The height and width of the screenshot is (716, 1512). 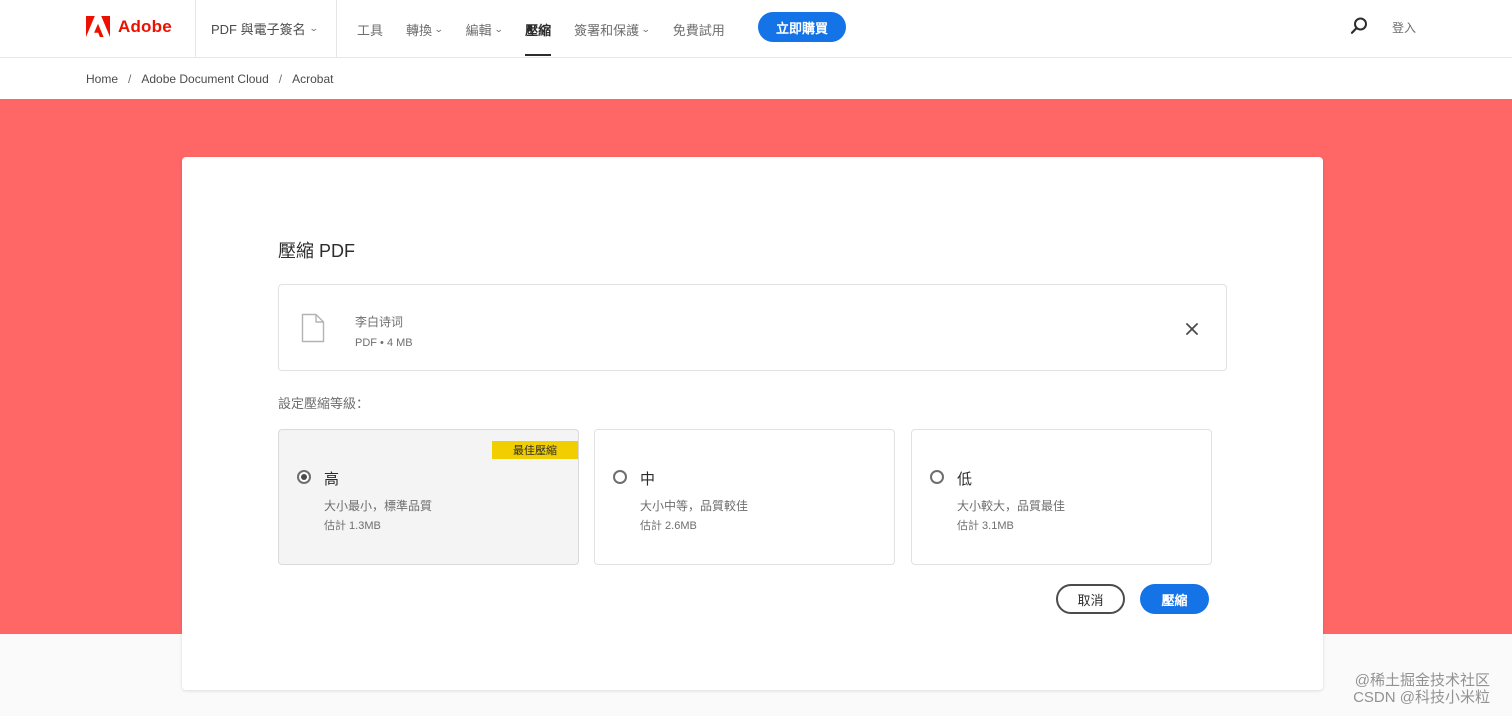 What do you see at coordinates (145, 26) in the screenshot?
I see `brand-name: Adobe` at bounding box center [145, 26].